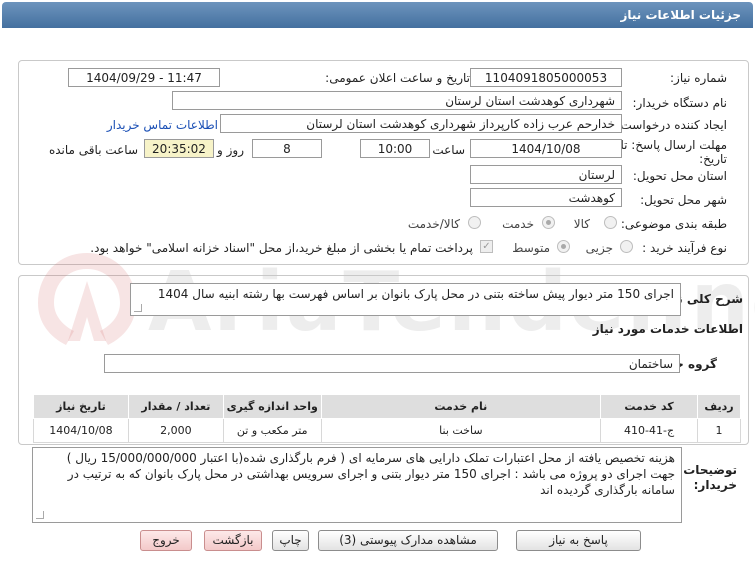 Image resolution: width=755 pixels, height=566 pixels. What do you see at coordinates (719, 430) in the screenshot?
I see `cell-row: 1` at bounding box center [719, 430].